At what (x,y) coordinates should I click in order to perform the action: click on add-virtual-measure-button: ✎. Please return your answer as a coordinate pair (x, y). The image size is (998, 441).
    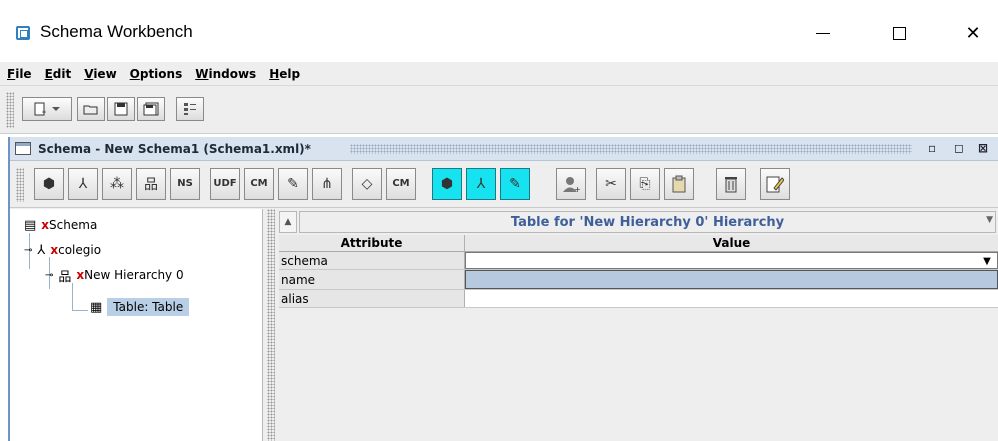
    Looking at the image, I should click on (515, 184).